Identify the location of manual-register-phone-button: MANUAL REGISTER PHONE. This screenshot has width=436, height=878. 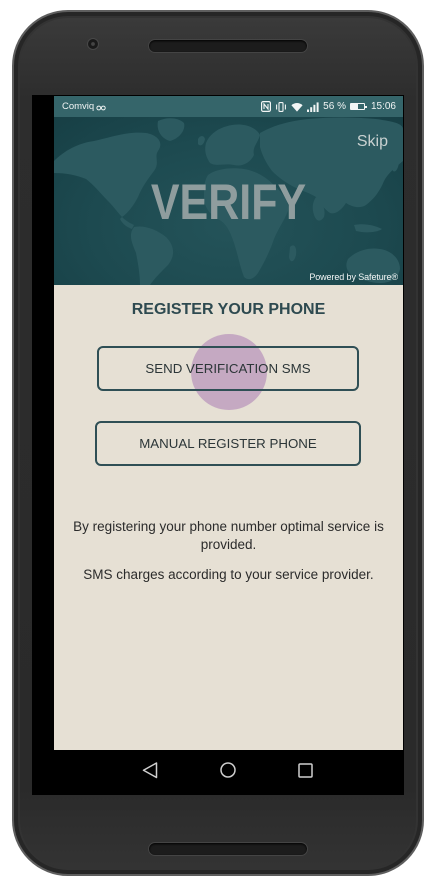
(228, 443).